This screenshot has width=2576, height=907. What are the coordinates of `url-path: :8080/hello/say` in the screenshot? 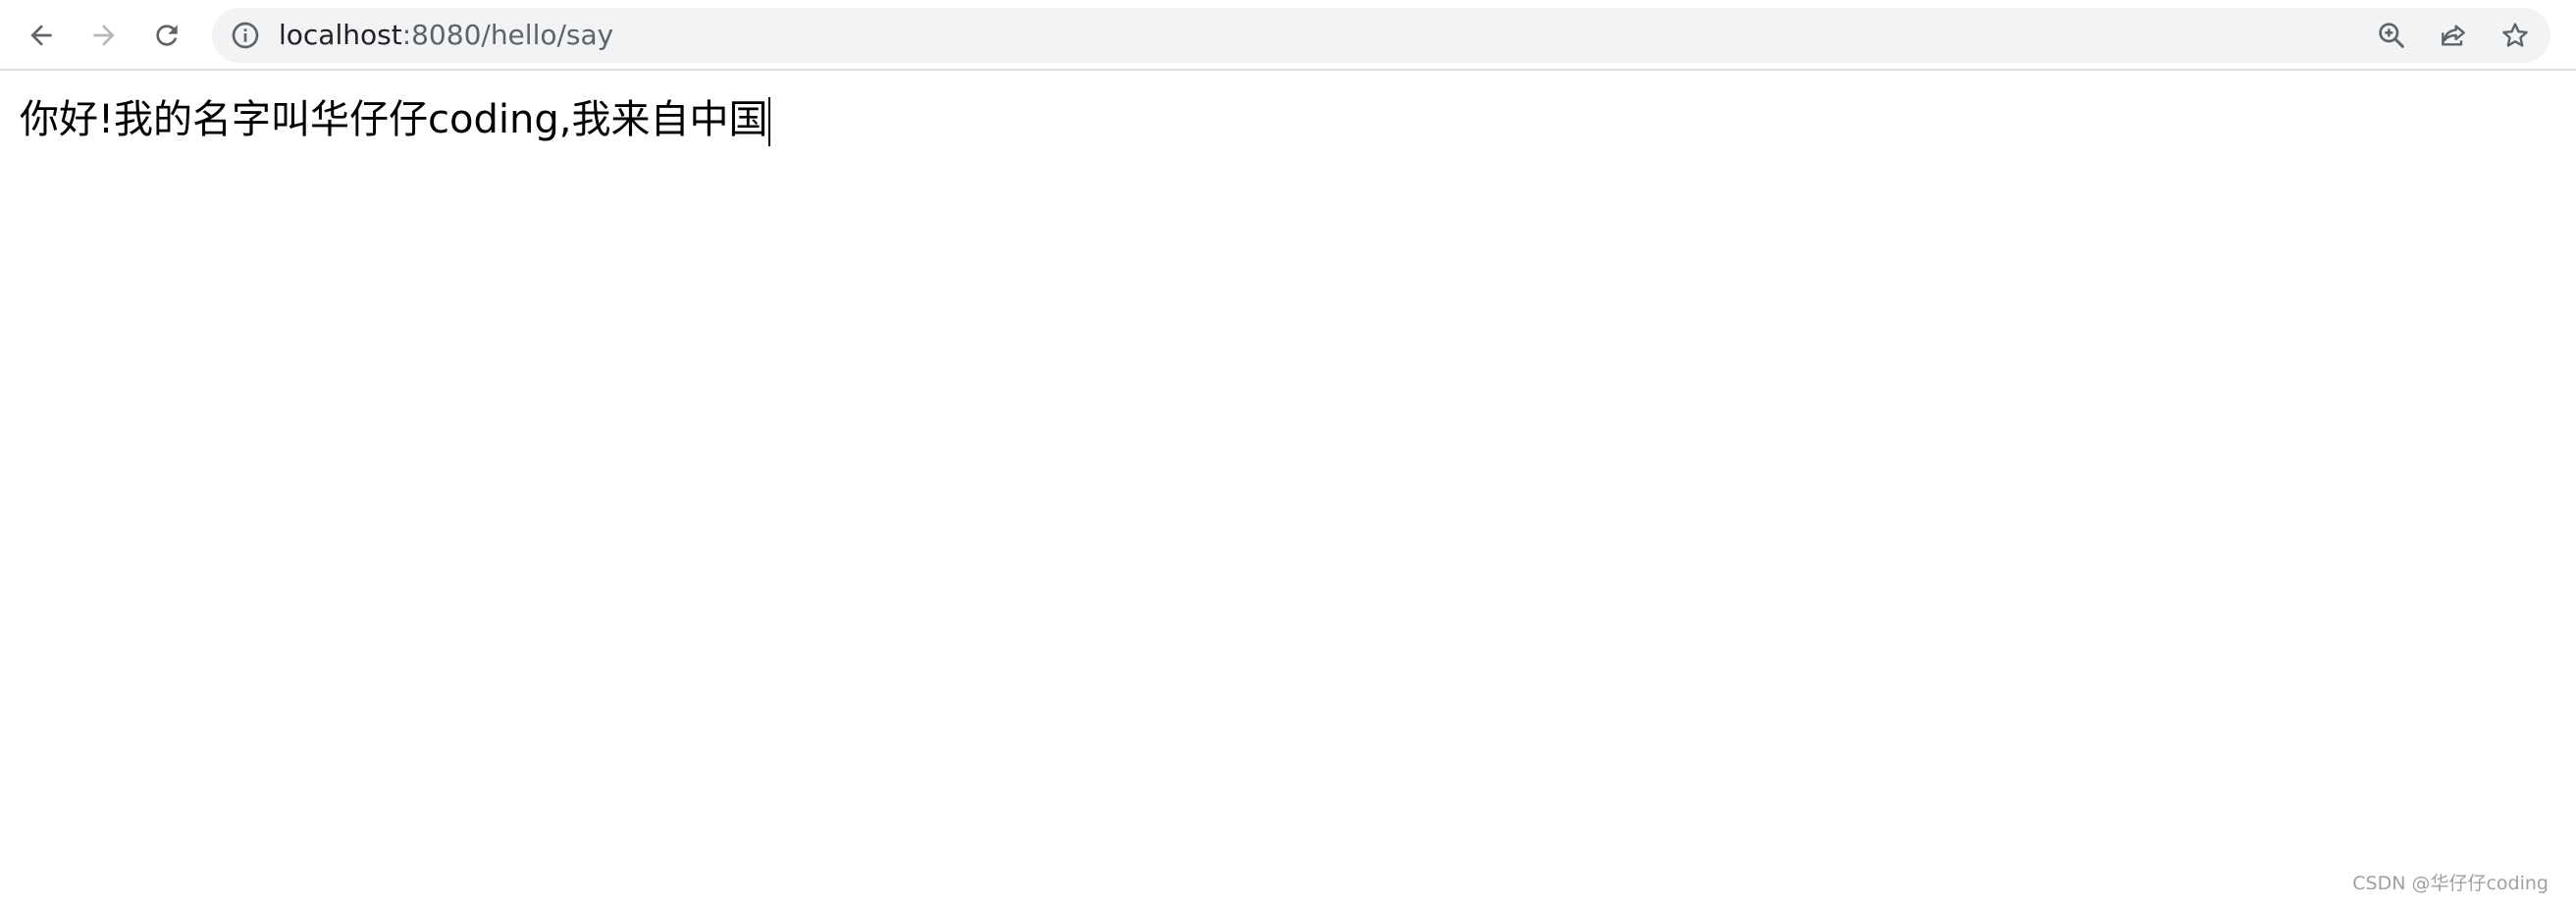 It's located at (507, 35).